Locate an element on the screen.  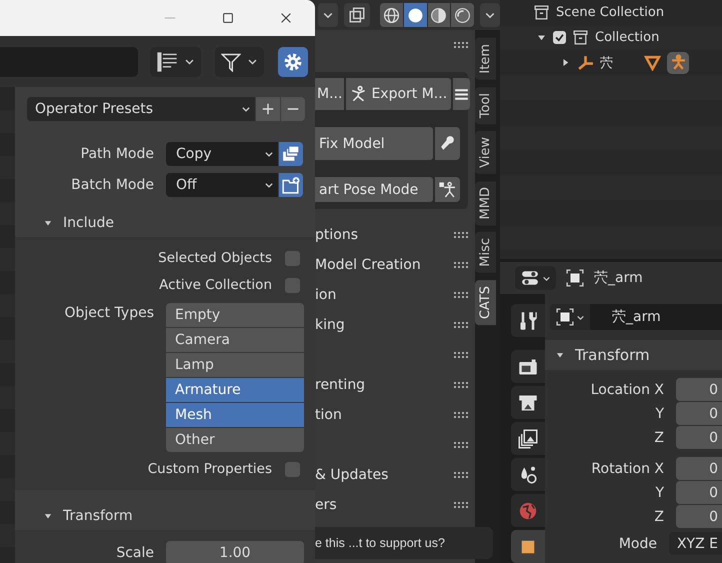
list-option: Armature is located at coordinates (235, 390).